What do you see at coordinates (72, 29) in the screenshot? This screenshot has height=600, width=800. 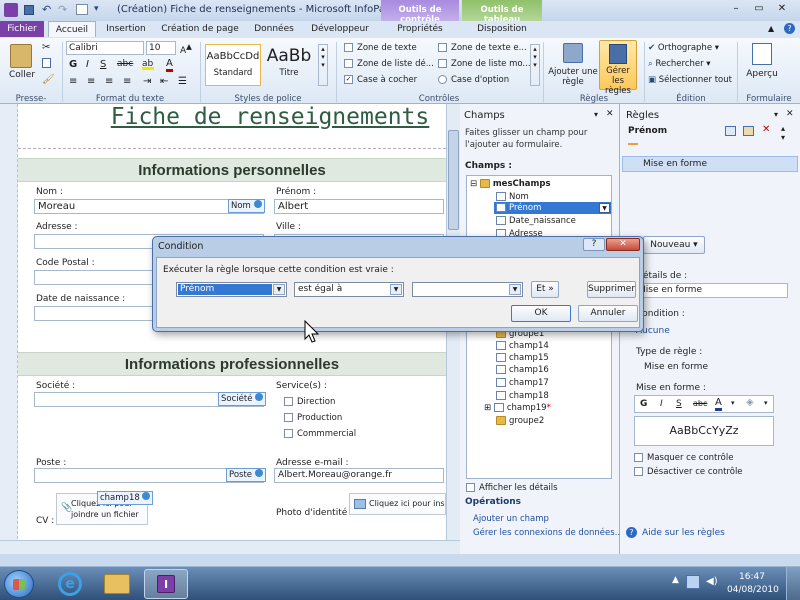 I see `tab-accueil: Accueil` at bounding box center [72, 29].